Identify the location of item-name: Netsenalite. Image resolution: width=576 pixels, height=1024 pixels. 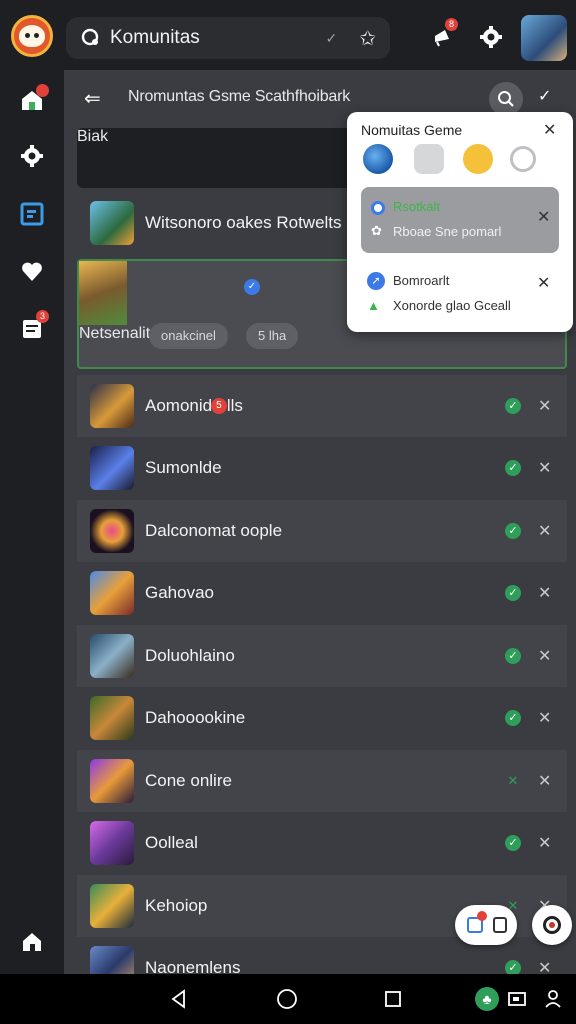
(119, 333).